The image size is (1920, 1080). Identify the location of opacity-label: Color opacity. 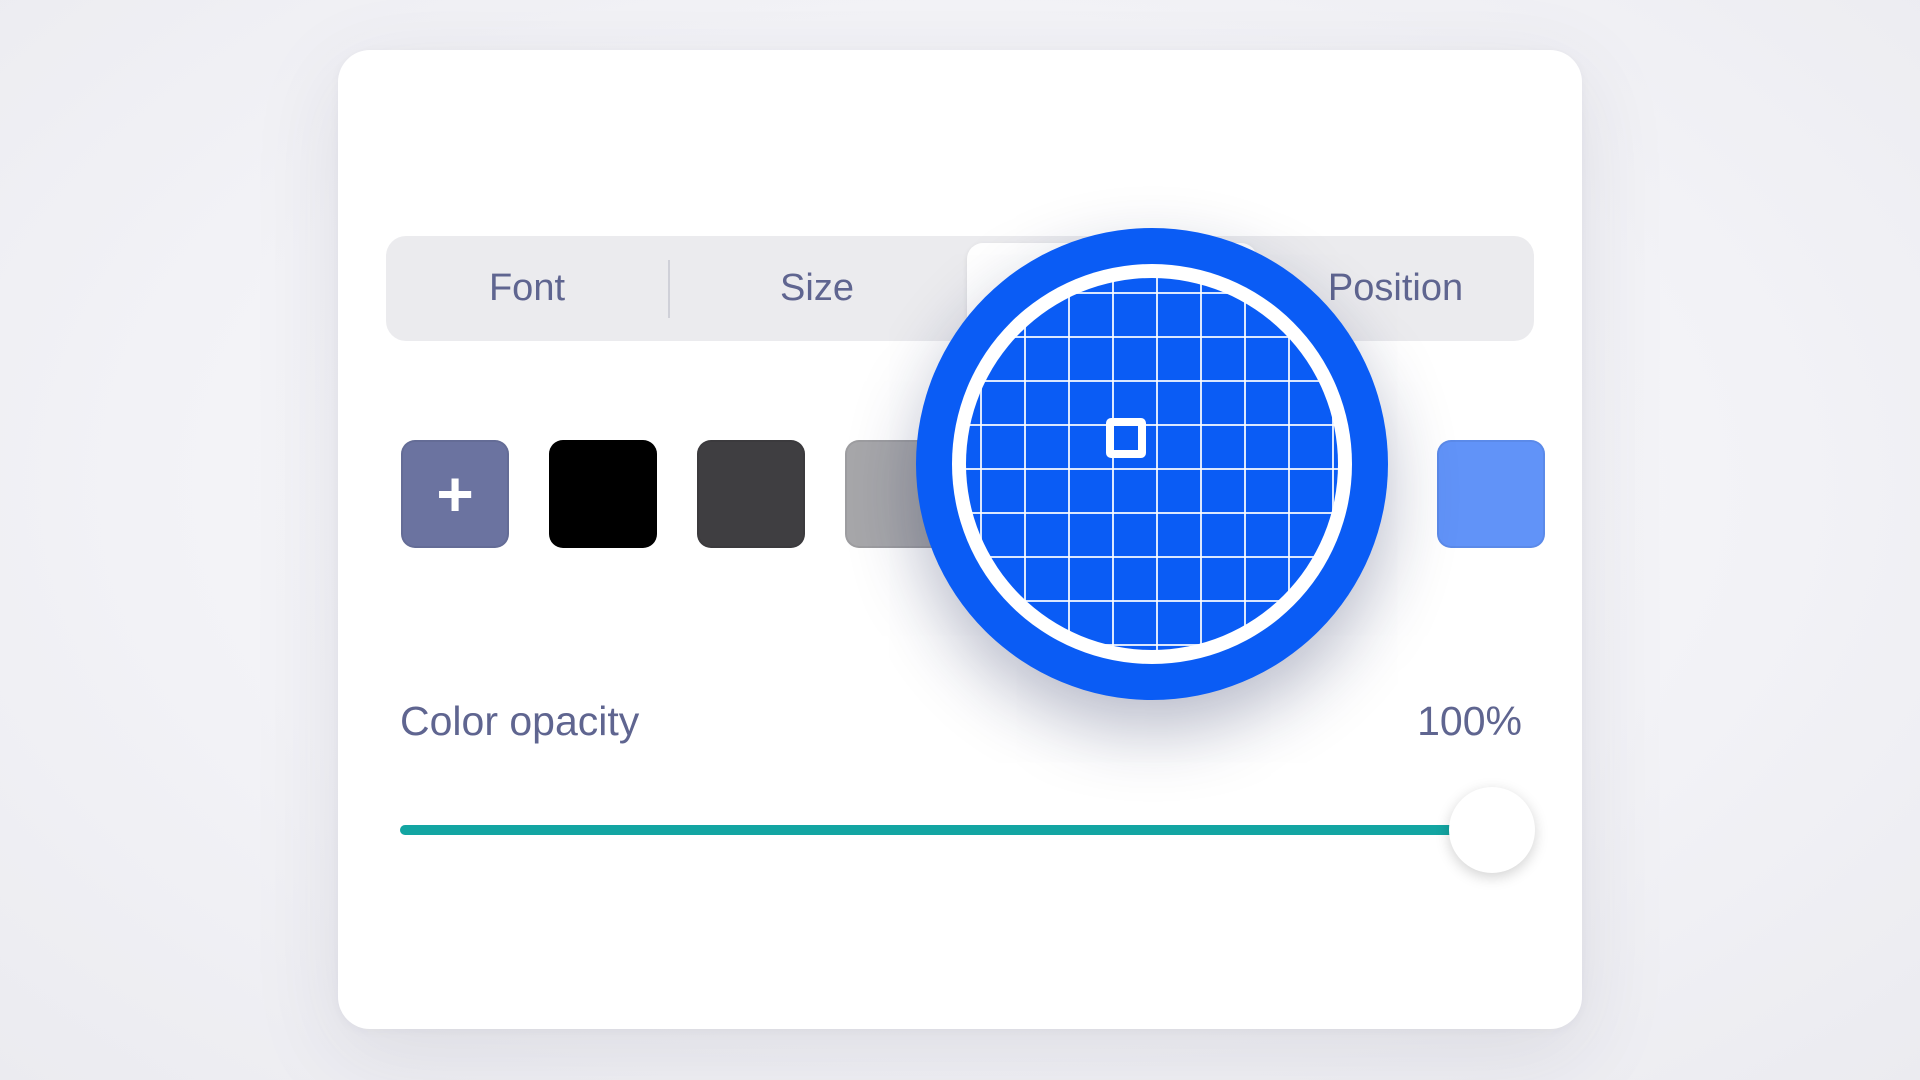
(520, 721).